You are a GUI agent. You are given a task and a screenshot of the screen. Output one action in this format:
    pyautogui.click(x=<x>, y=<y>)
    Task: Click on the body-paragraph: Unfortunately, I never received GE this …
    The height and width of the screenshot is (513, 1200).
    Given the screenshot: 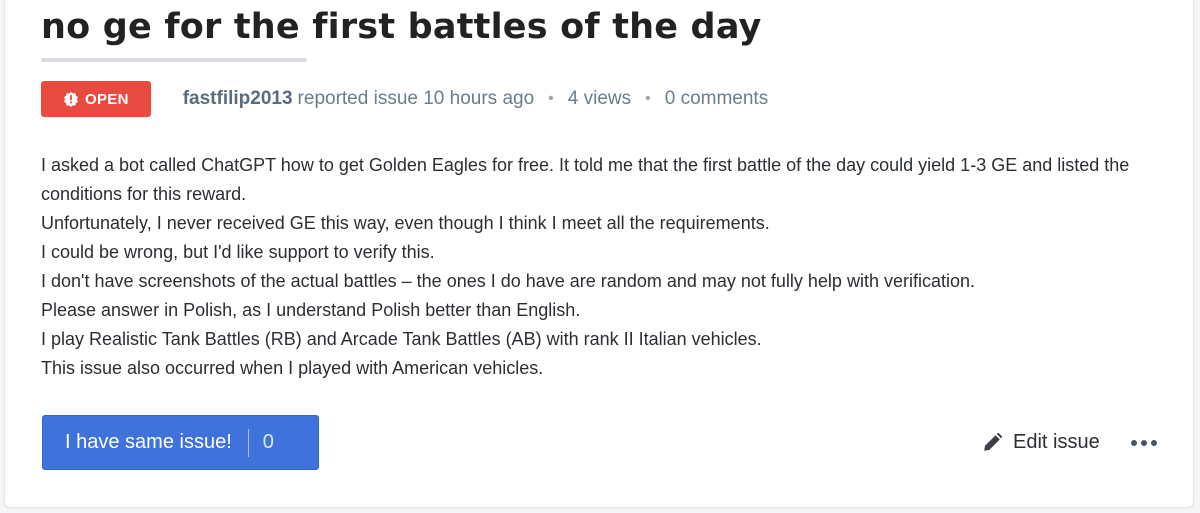 What is the action you would take?
    pyautogui.click(x=405, y=223)
    